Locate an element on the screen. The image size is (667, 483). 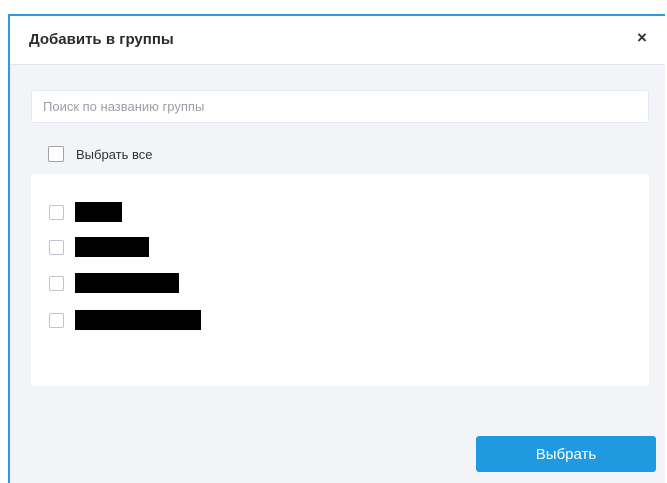
group-search-input is located at coordinates (340, 106).